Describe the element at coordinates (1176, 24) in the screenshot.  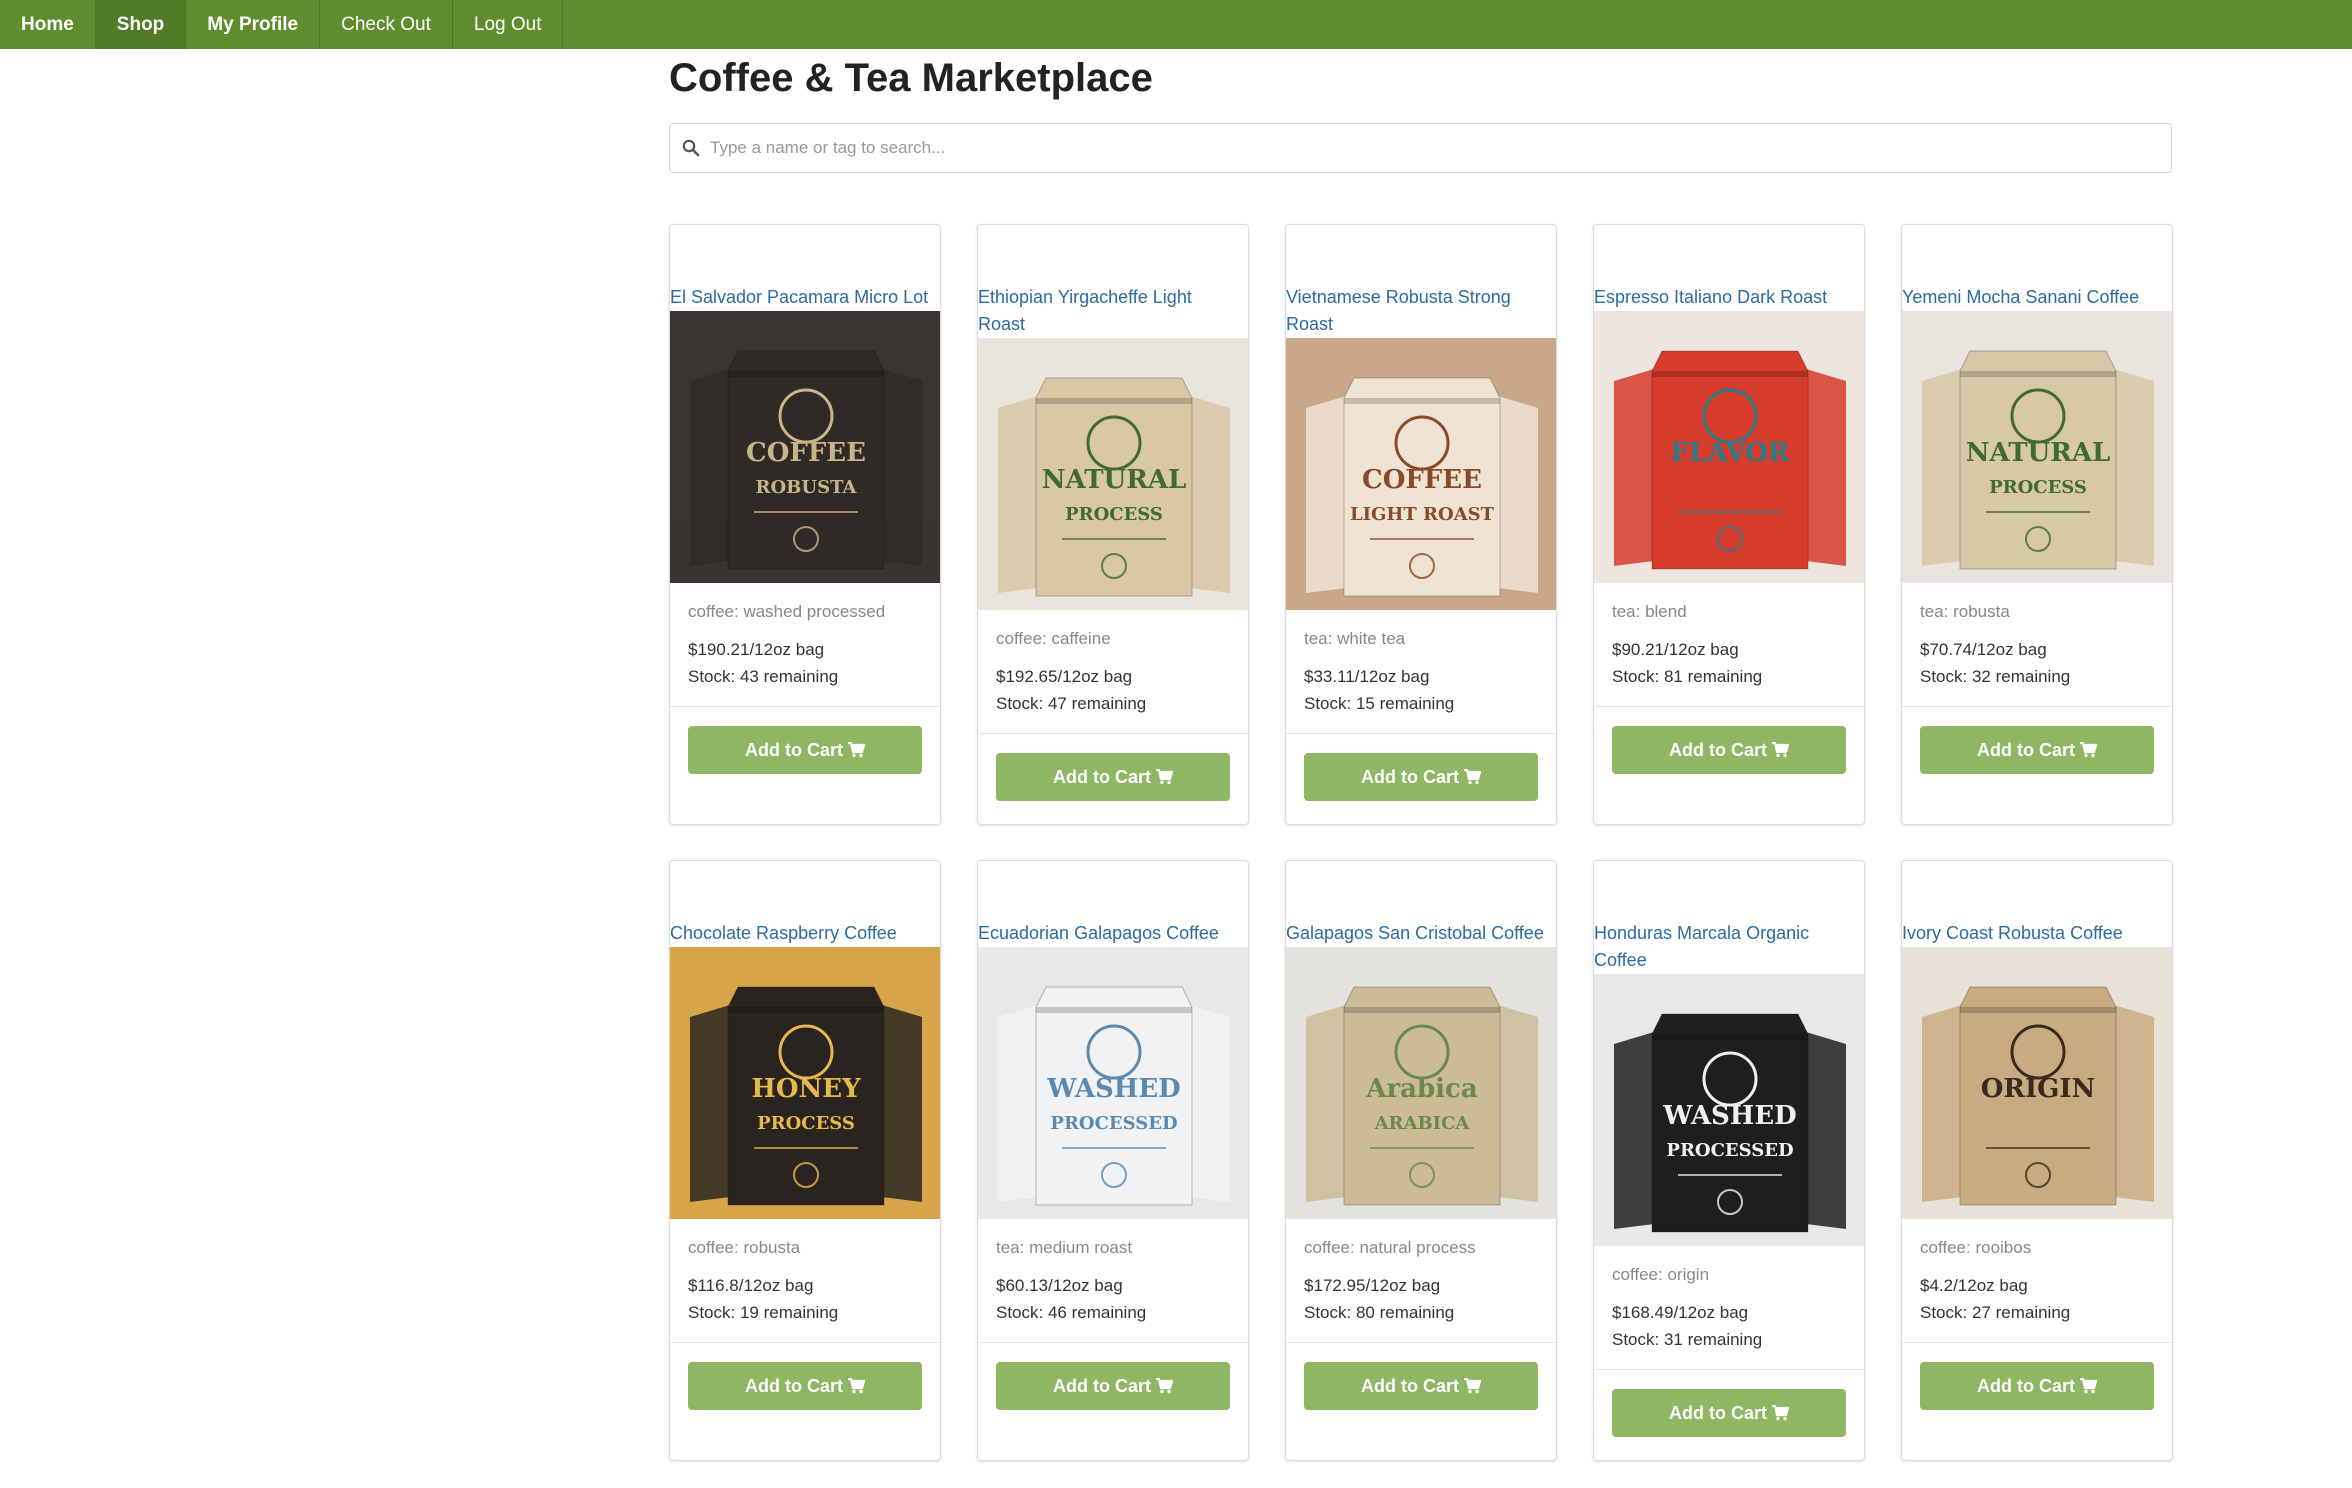
I see `top-navbar: Home Shop My Profile Check Out Log Out` at that location.